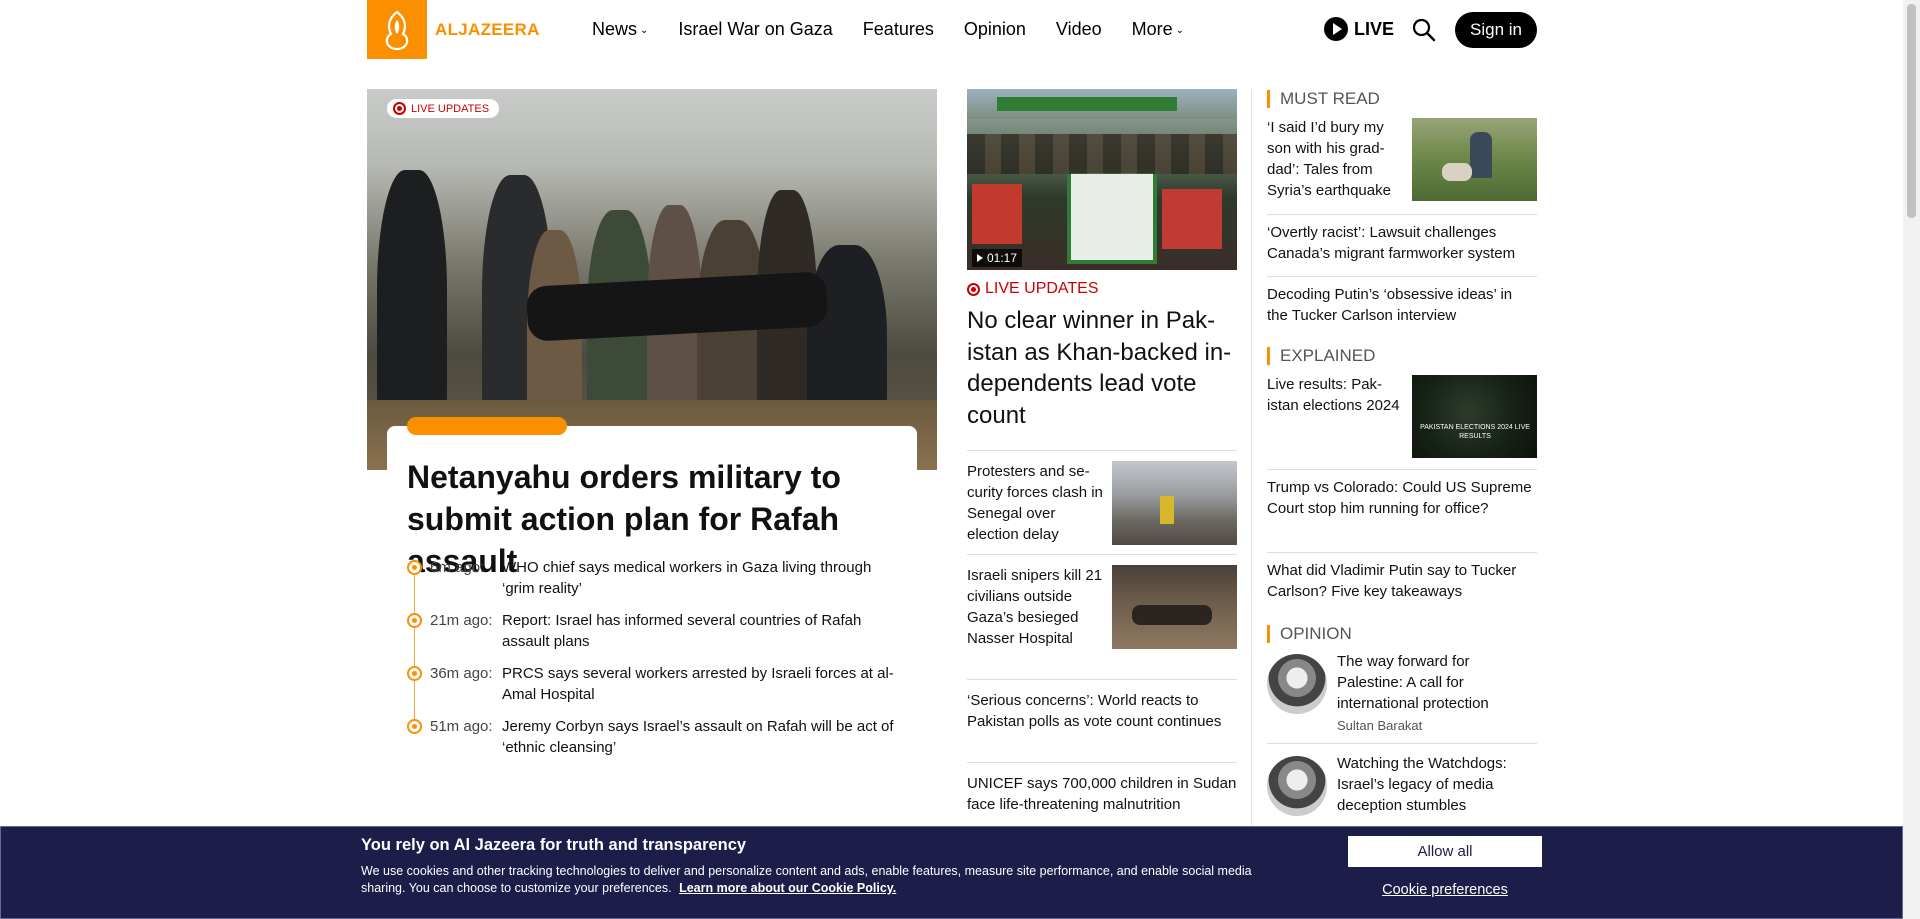 The image size is (1920, 919). Describe the element at coordinates (1424, 30) in the screenshot. I see `search-icon` at that location.